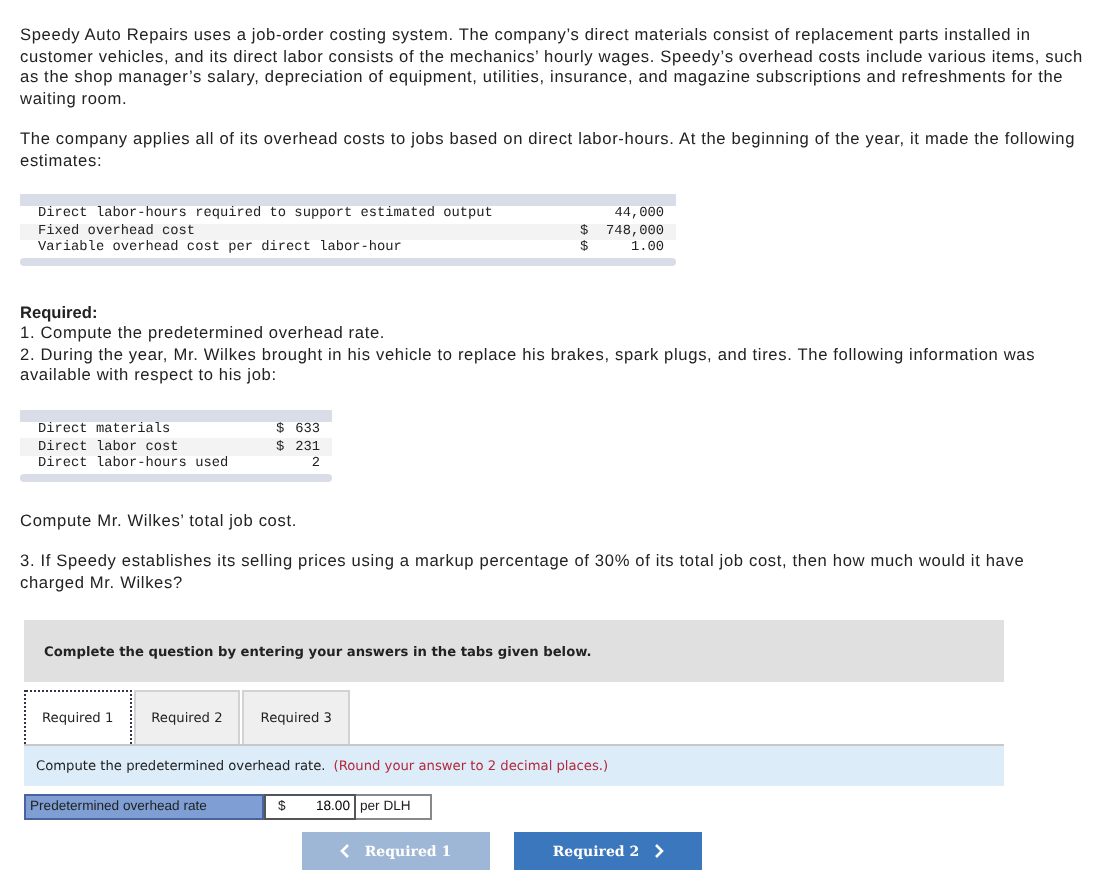 The image size is (1120, 886). Describe the element at coordinates (529, 364) in the screenshot. I see `requirement-text: 2. During the year, Mr. Wilkes brought in his vehicle to replace his brakes, spark plugs, and tires. The following information was available with respect to his job:` at that location.